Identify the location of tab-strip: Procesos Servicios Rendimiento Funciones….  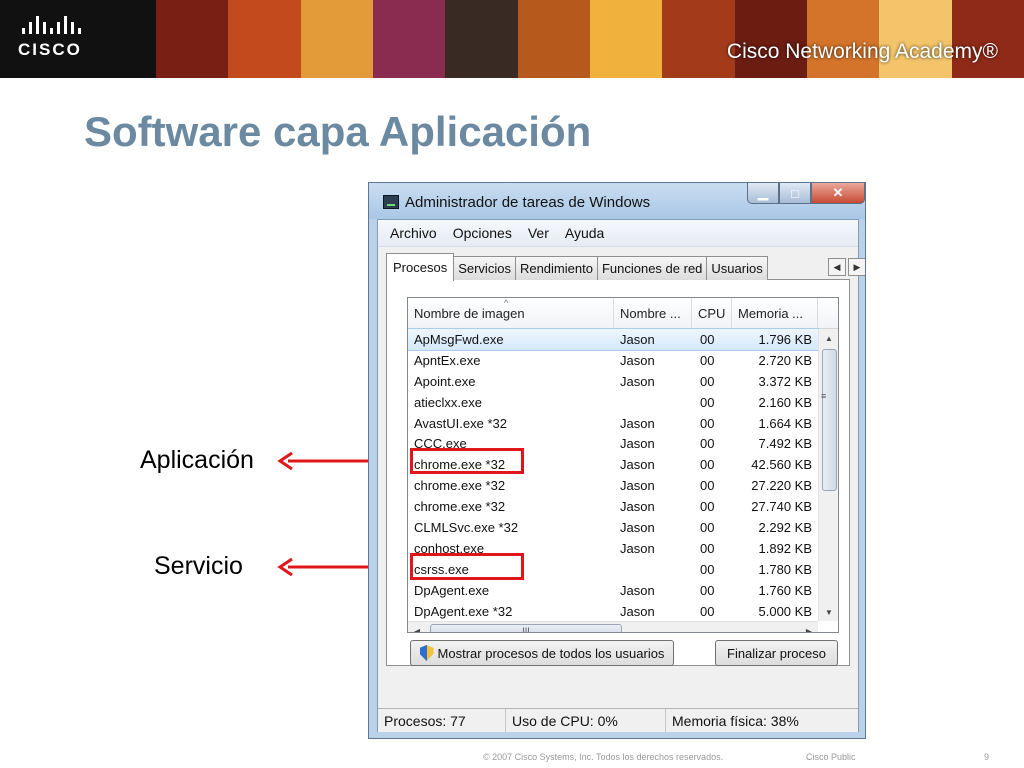
(577, 267).